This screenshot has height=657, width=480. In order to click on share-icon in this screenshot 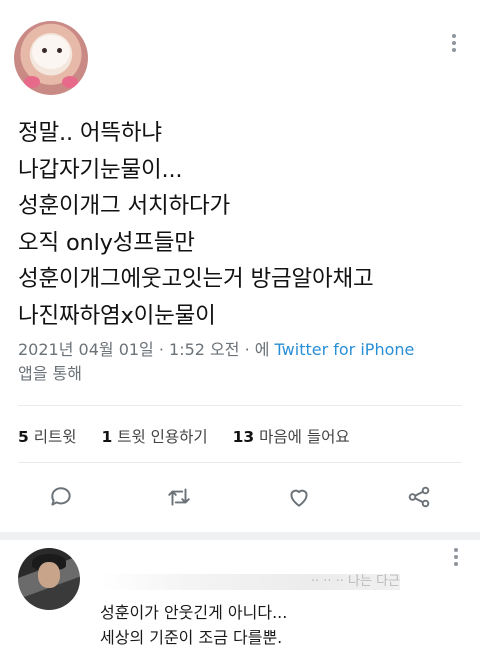, I will do `click(419, 497)`.